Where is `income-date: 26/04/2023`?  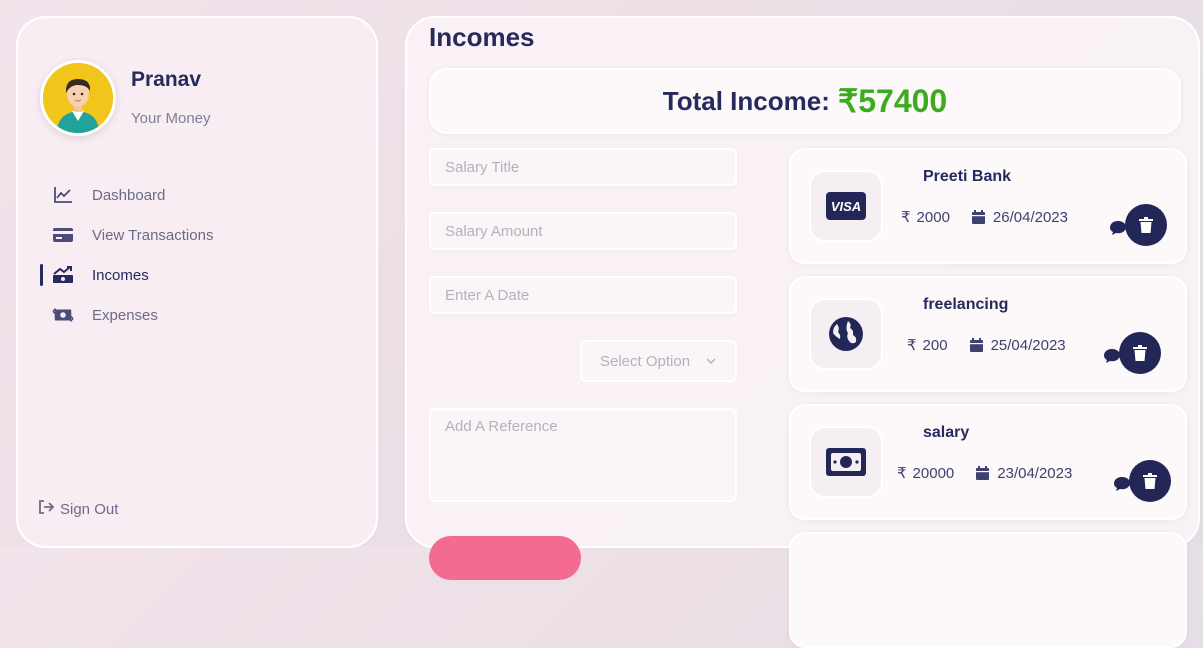
income-date: 26/04/2023 is located at coordinates (1030, 217).